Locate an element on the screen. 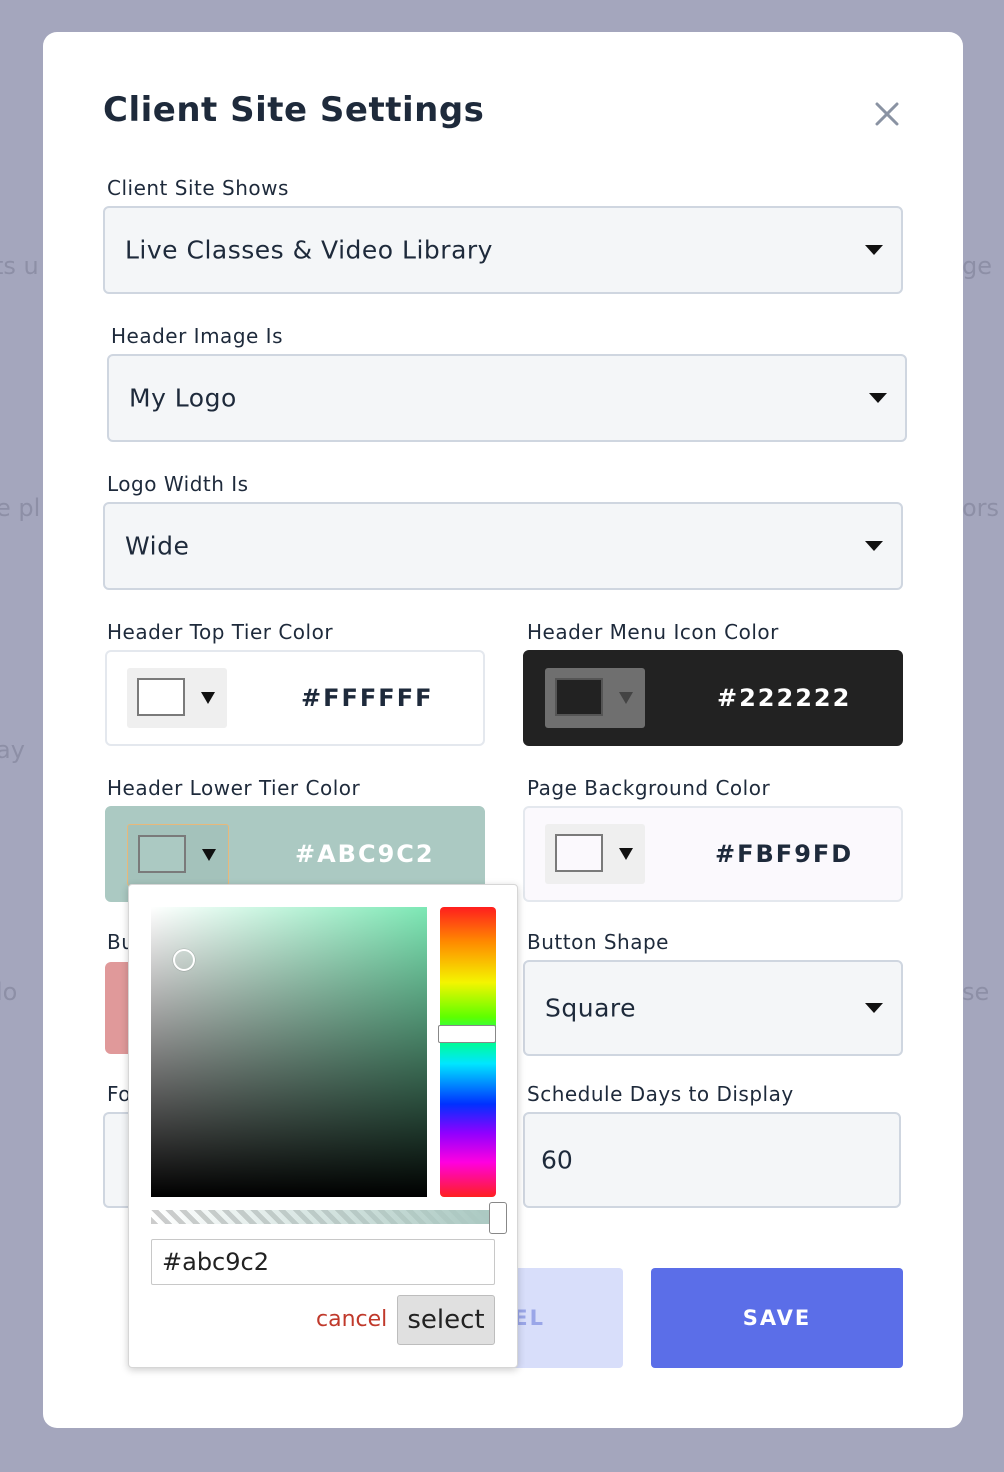 This screenshot has height=1472, width=1004. button-shape-label: Button Shape is located at coordinates (598, 942).